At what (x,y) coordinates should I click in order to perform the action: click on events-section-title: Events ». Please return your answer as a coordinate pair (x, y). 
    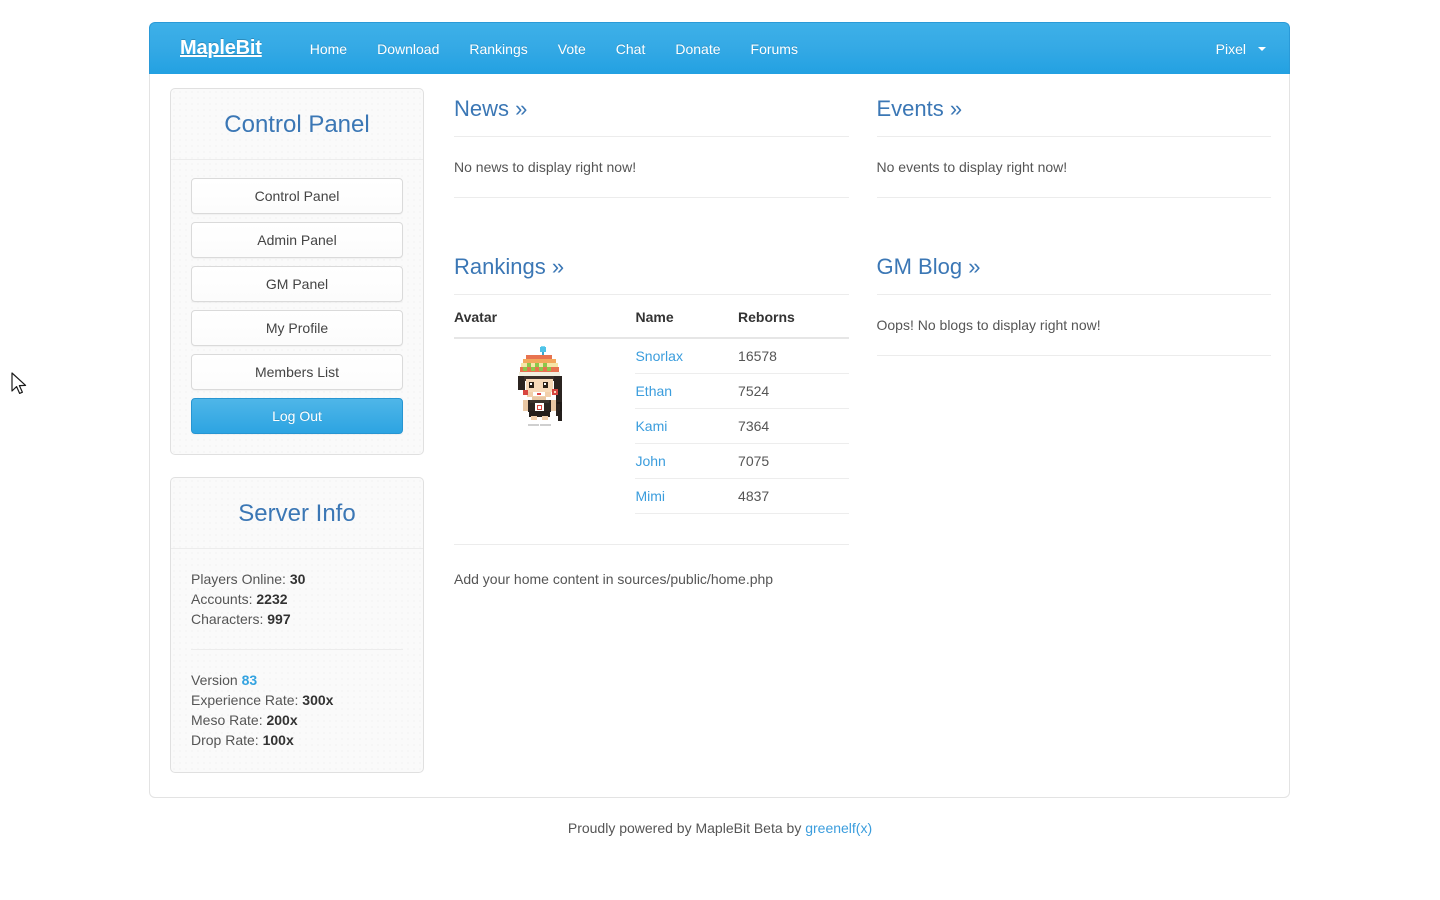
    Looking at the image, I should click on (1073, 112).